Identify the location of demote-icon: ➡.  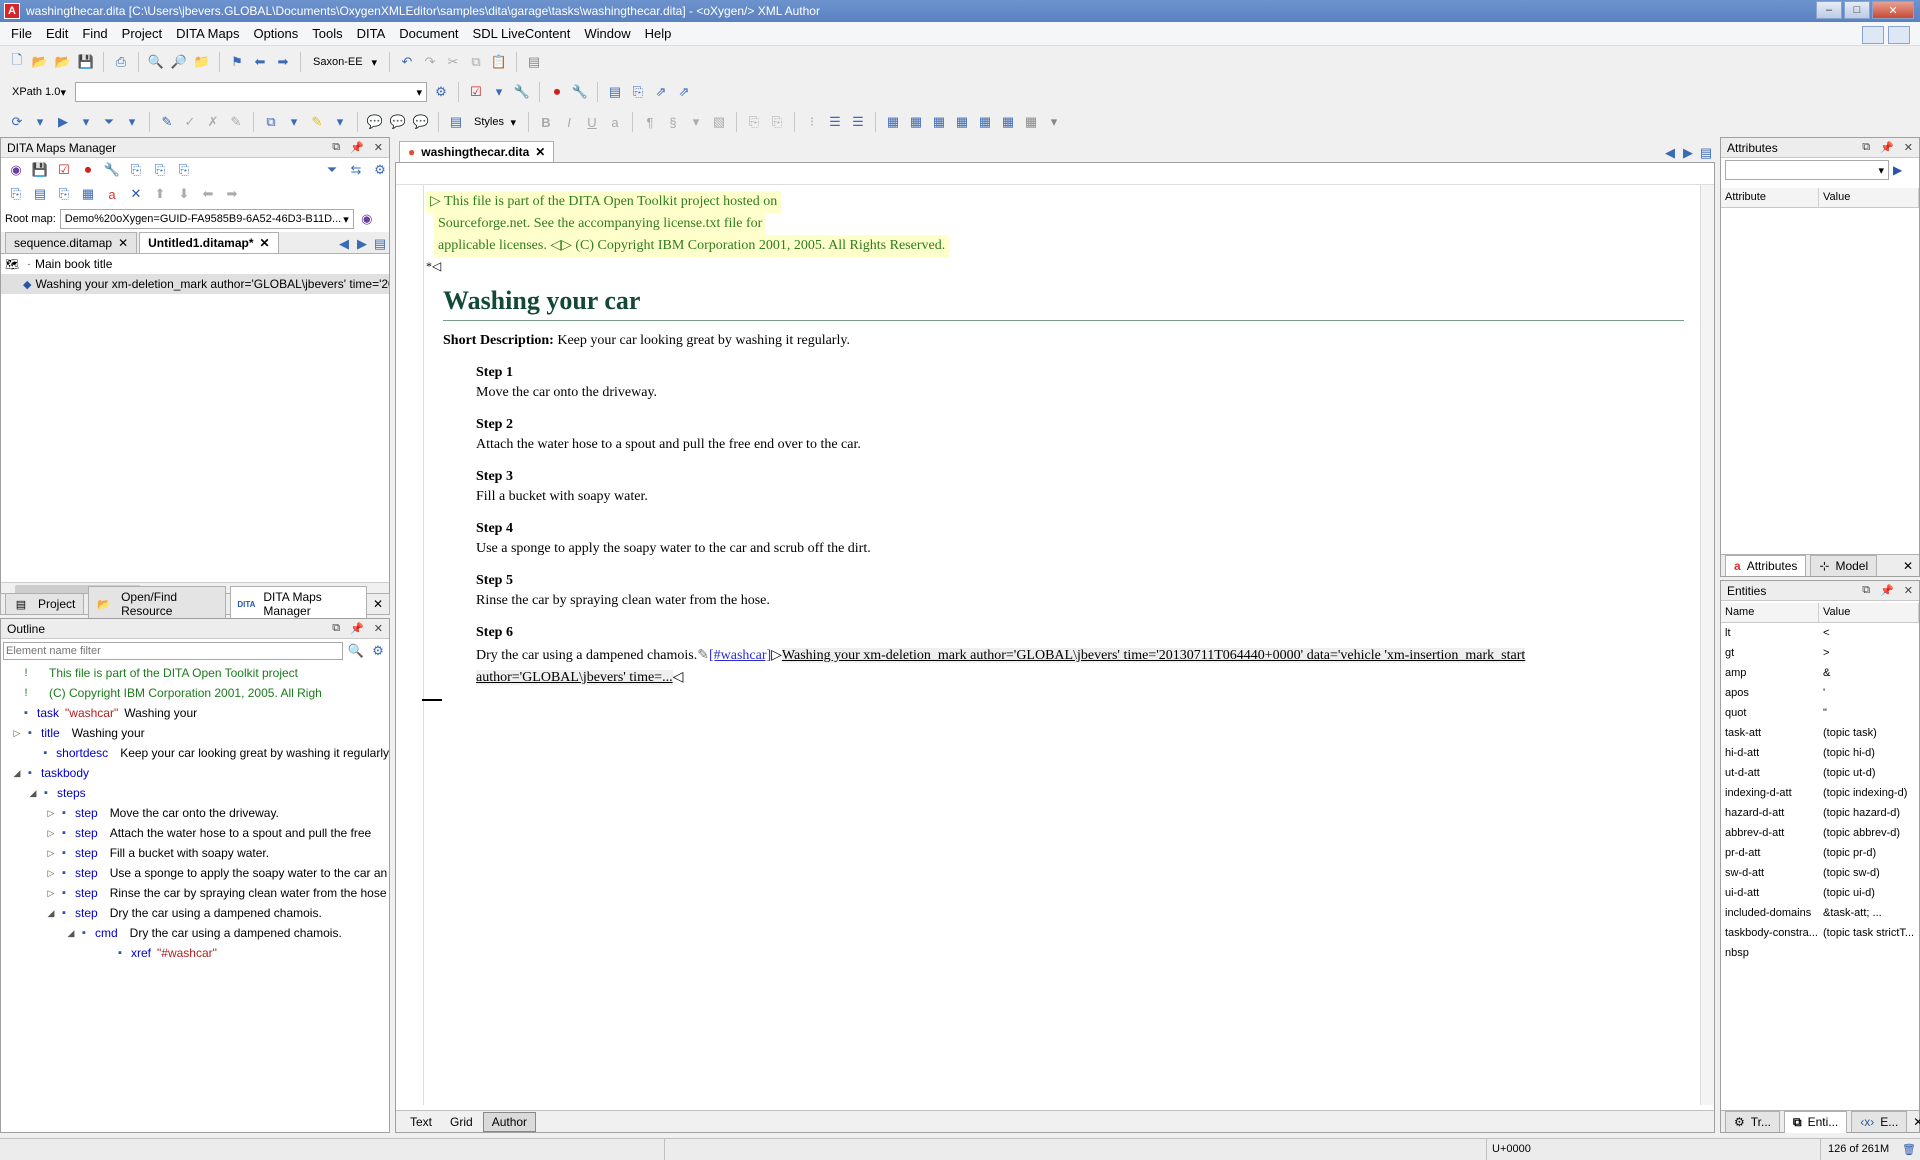
(232, 194).